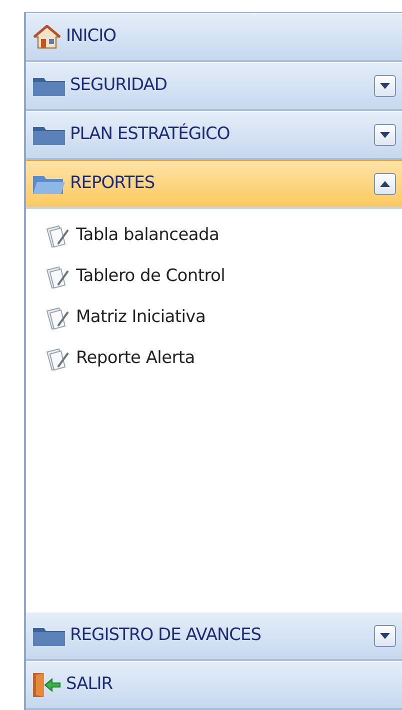  What do you see at coordinates (113, 184) in the screenshot?
I see `menu-label: REPORTES` at bounding box center [113, 184].